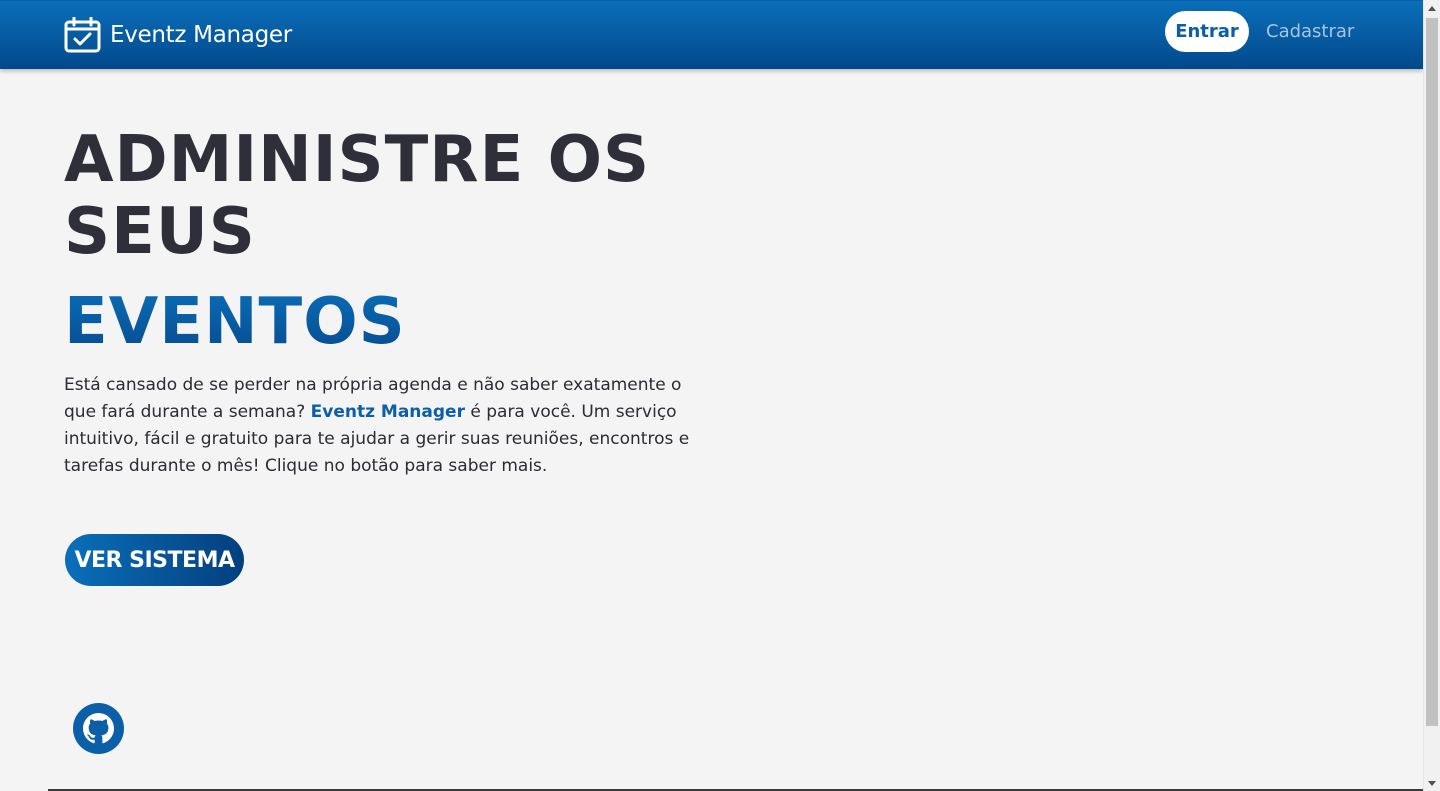 The width and height of the screenshot is (1440, 791). I want to click on github-icon, so click(98, 728).